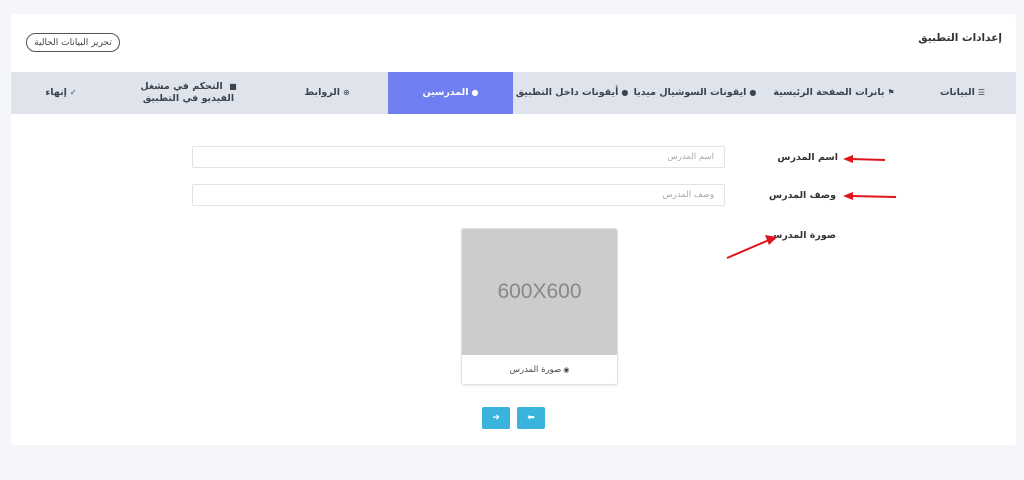 The height and width of the screenshot is (480, 1024). What do you see at coordinates (807, 157) in the screenshot?
I see `teacher-name-label: اسم المدرس` at bounding box center [807, 157].